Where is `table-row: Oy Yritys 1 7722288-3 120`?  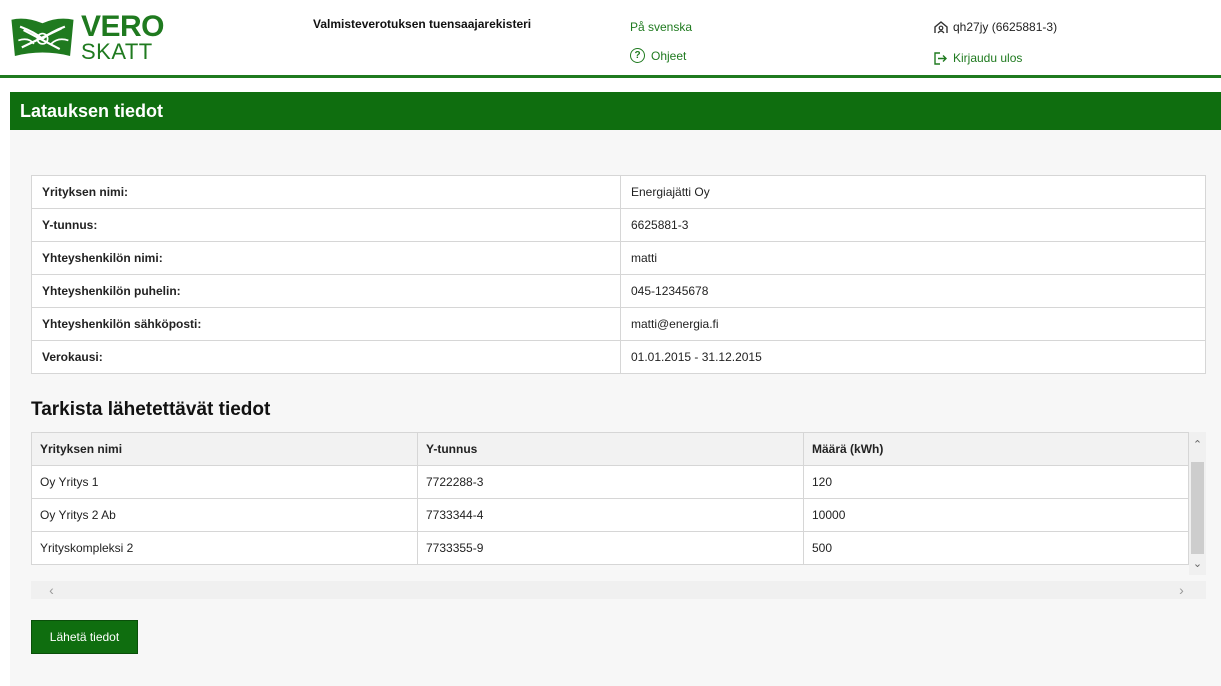 table-row: Oy Yritys 1 7722288-3 120 is located at coordinates (610, 482).